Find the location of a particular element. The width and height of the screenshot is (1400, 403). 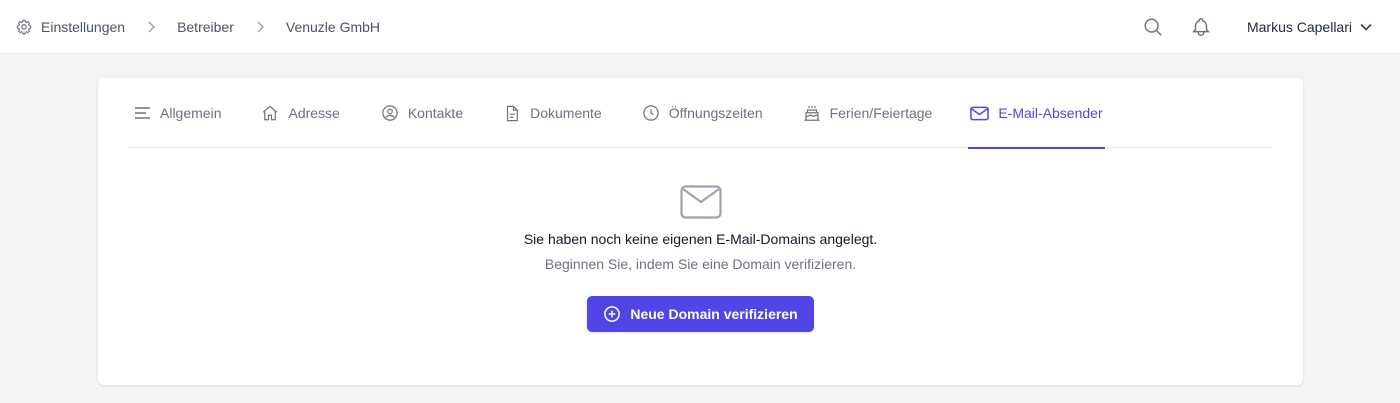

clock-icon is located at coordinates (650, 113).